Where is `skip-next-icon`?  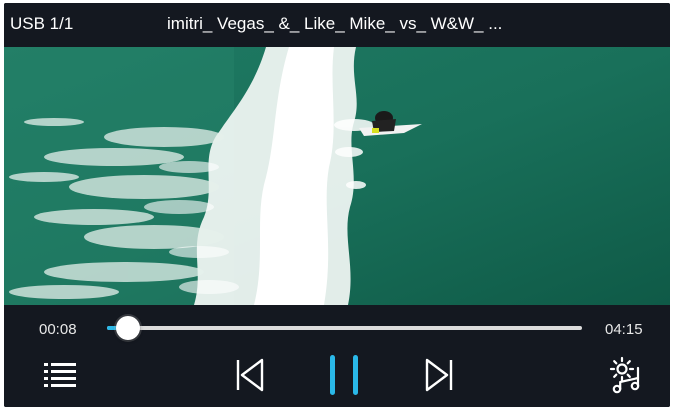 skip-next-icon is located at coordinates (439, 375).